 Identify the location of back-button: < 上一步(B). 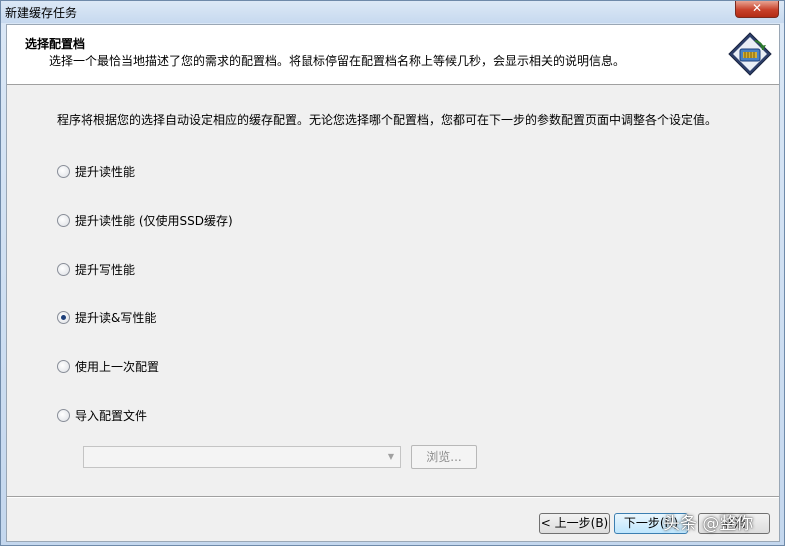
(574, 523).